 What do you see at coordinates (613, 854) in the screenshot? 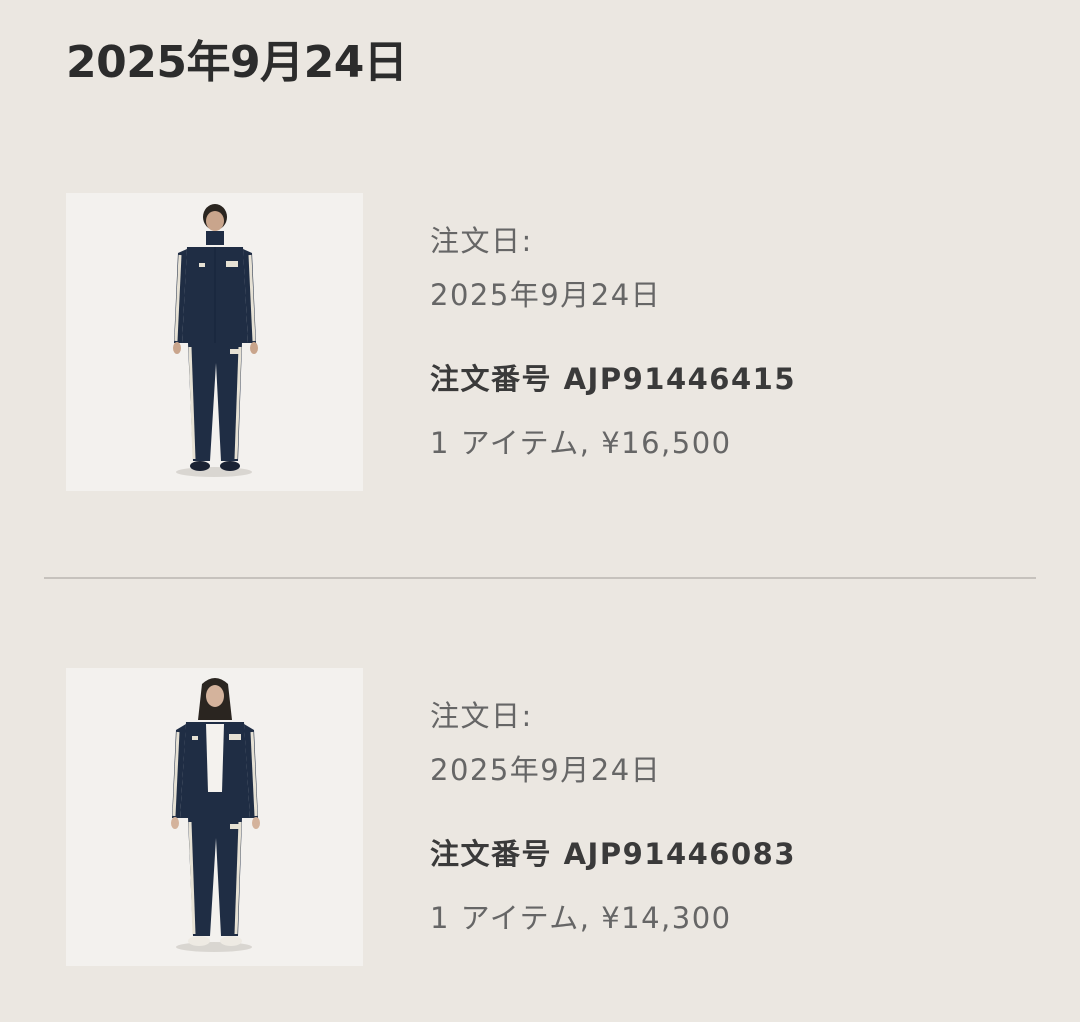
I see `order-number: 注文番号 AJP91446083` at bounding box center [613, 854].